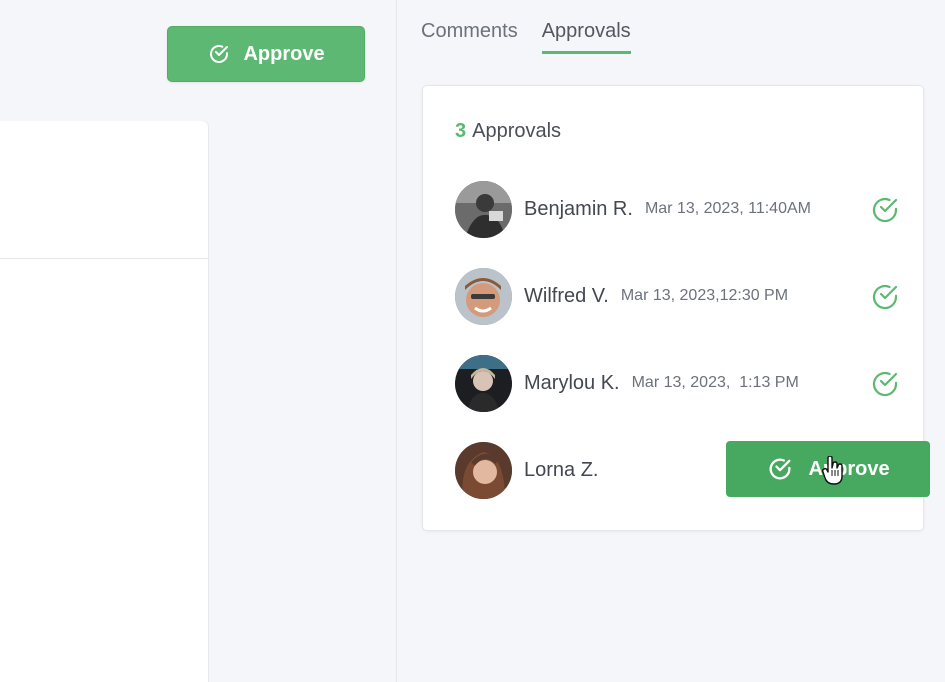 The width and height of the screenshot is (945, 682). I want to click on approval-row: Wilfred V. Mar 13, 2023,12:30 PM, so click(678, 296).